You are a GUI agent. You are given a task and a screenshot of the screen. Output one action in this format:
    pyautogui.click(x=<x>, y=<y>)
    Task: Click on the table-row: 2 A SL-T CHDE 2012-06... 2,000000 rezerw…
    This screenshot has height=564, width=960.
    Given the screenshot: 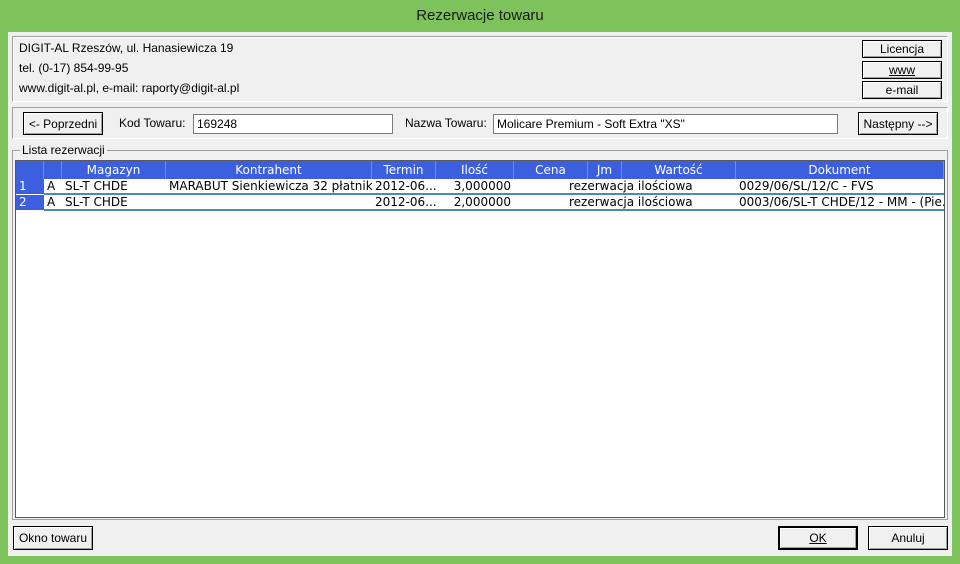 What is the action you would take?
    pyautogui.click(x=480, y=202)
    